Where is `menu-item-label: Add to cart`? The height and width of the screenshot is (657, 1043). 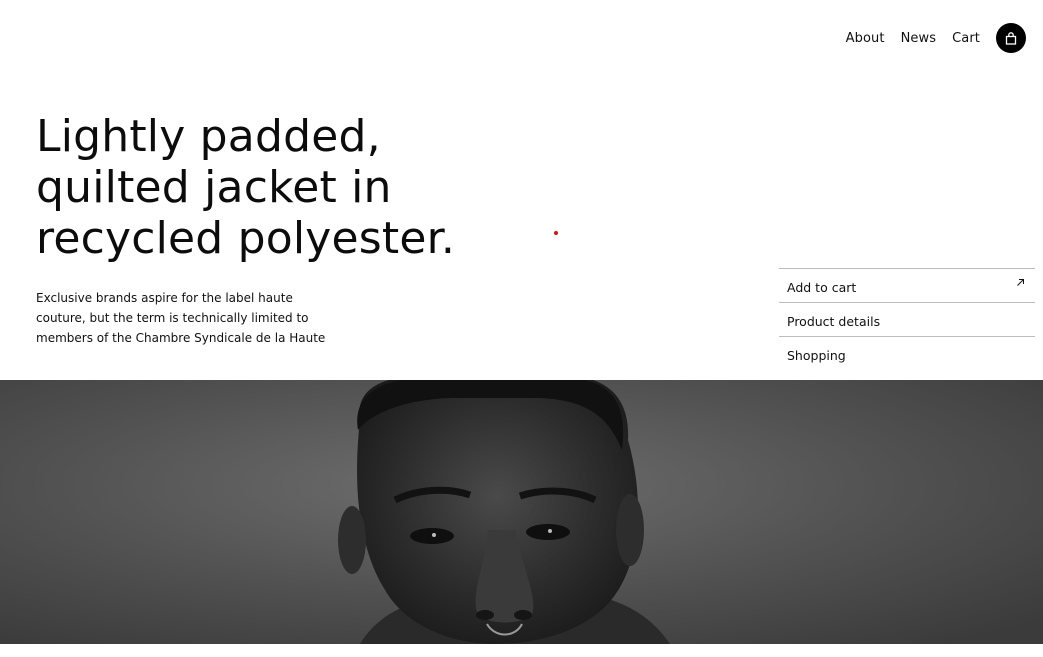 menu-item-label: Add to cart is located at coordinates (822, 287).